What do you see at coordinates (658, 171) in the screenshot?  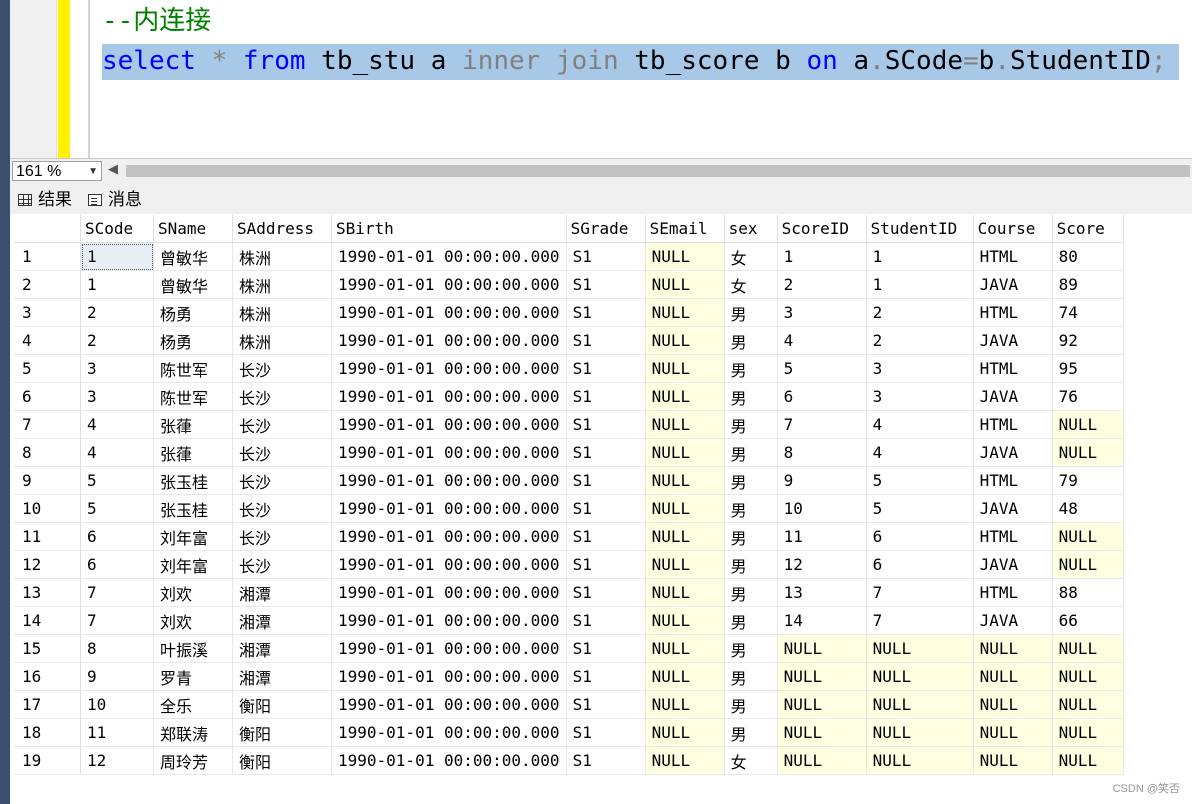 I see `horizontal-scrollbar-thumb` at bounding box center [658, 171].